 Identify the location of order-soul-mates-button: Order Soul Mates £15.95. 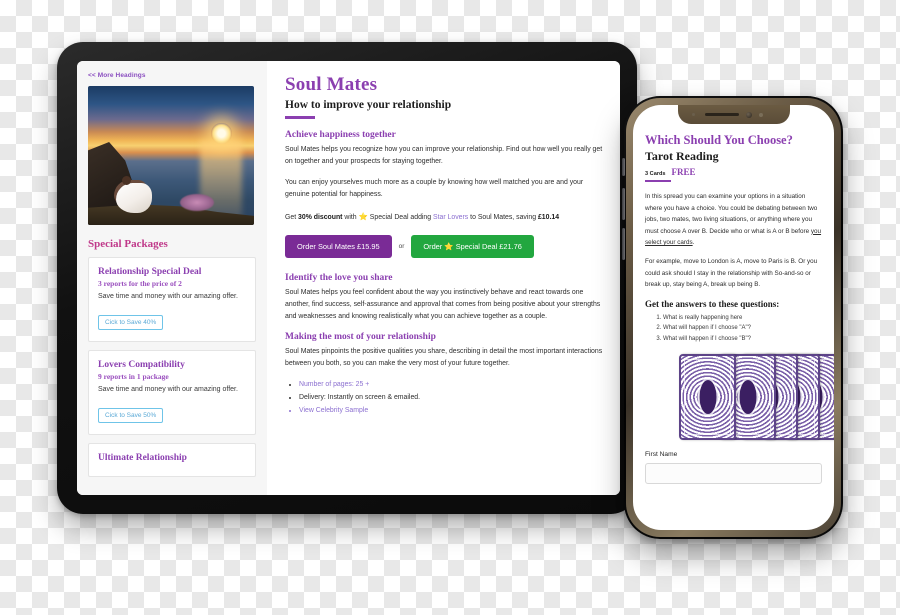
(338, 246).